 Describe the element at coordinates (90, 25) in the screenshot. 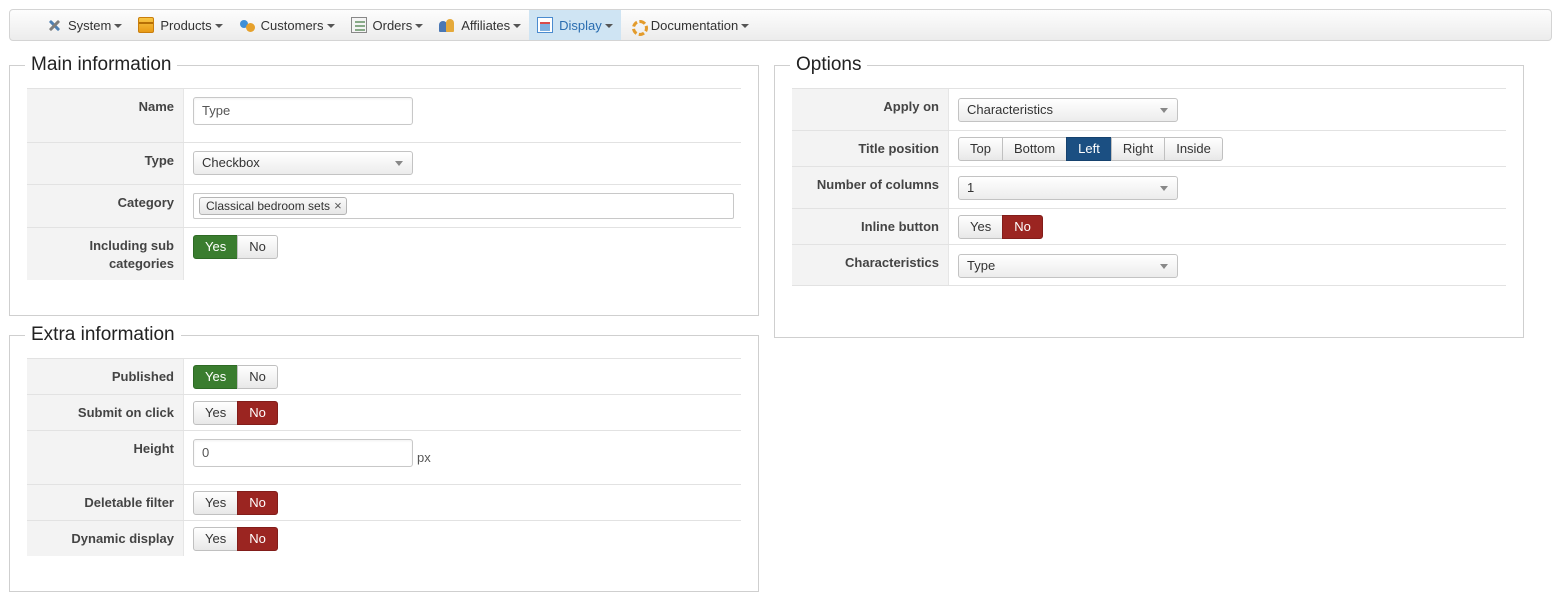

I see `menu-system-label: System` at that location.